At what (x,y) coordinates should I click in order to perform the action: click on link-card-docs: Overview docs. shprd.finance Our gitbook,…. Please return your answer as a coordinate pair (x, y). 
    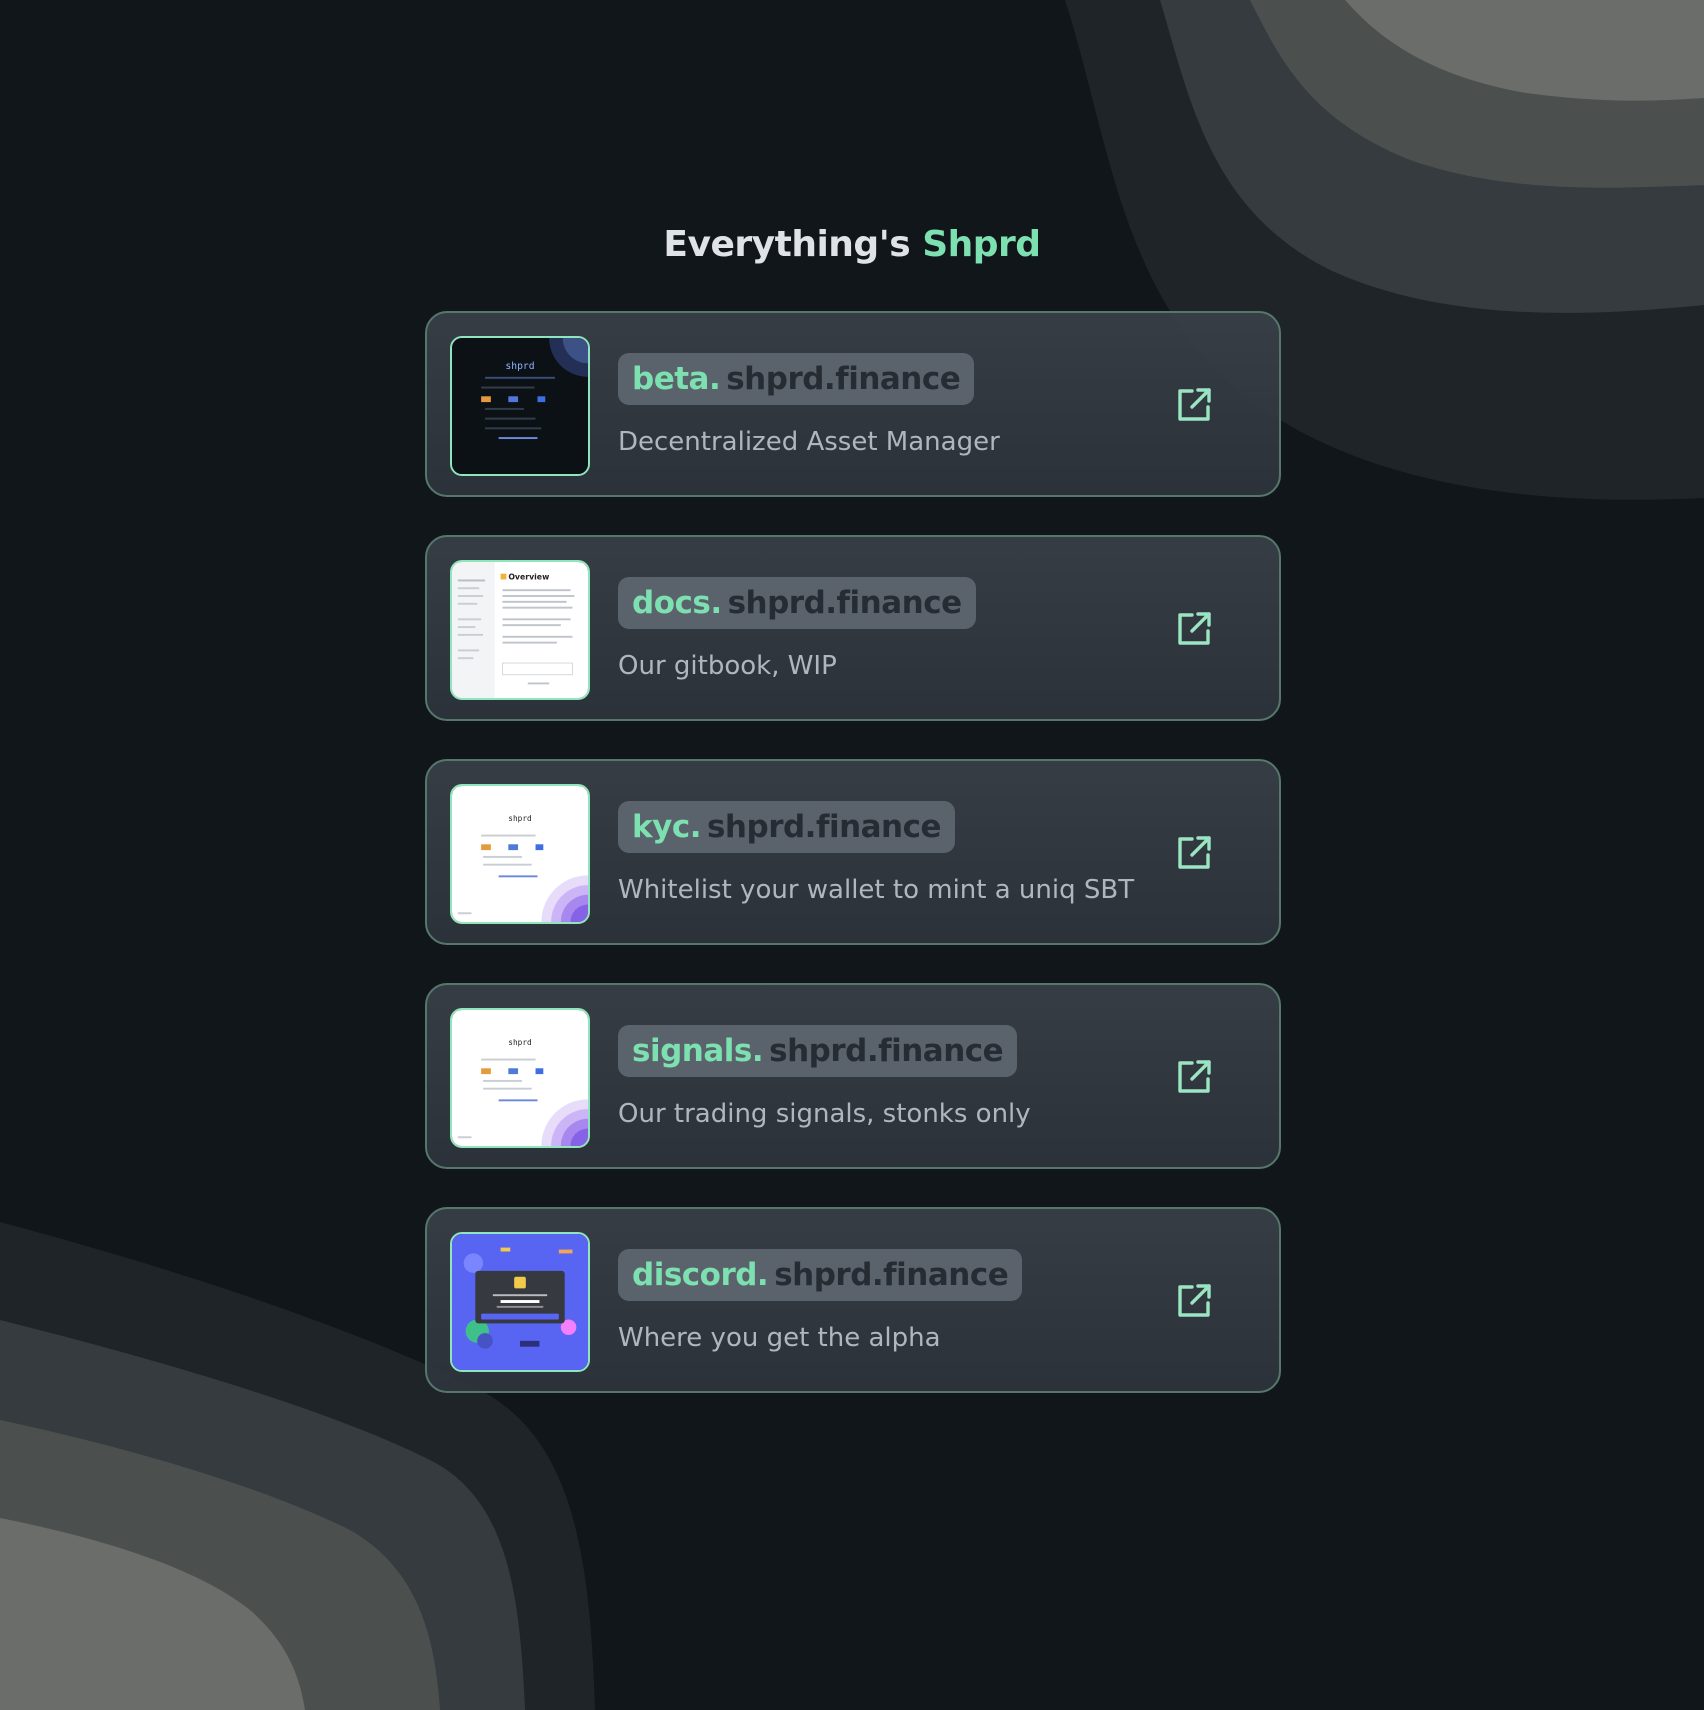
    Looking at the image, I should click on (853, 628).